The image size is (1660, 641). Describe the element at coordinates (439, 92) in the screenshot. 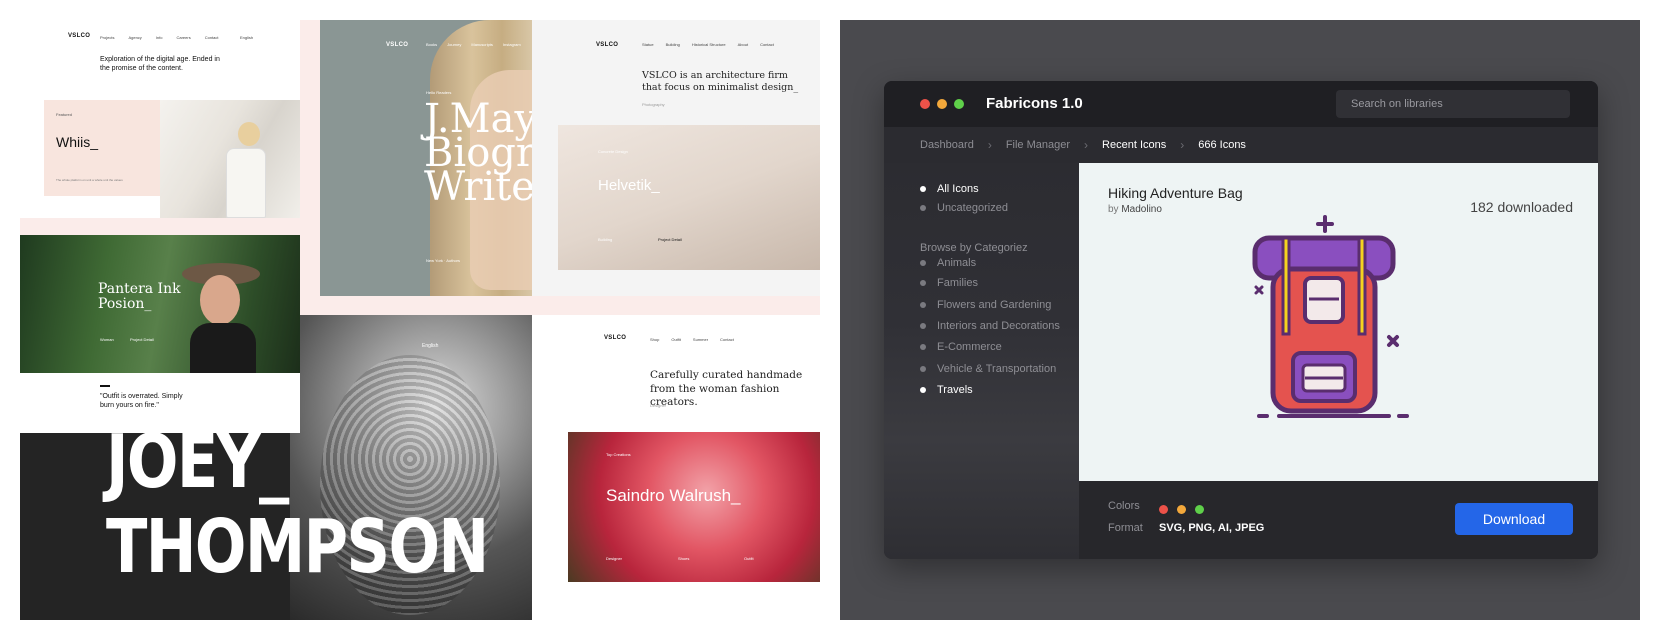

I see `mockup-kicker: Hello Readers` at that location.